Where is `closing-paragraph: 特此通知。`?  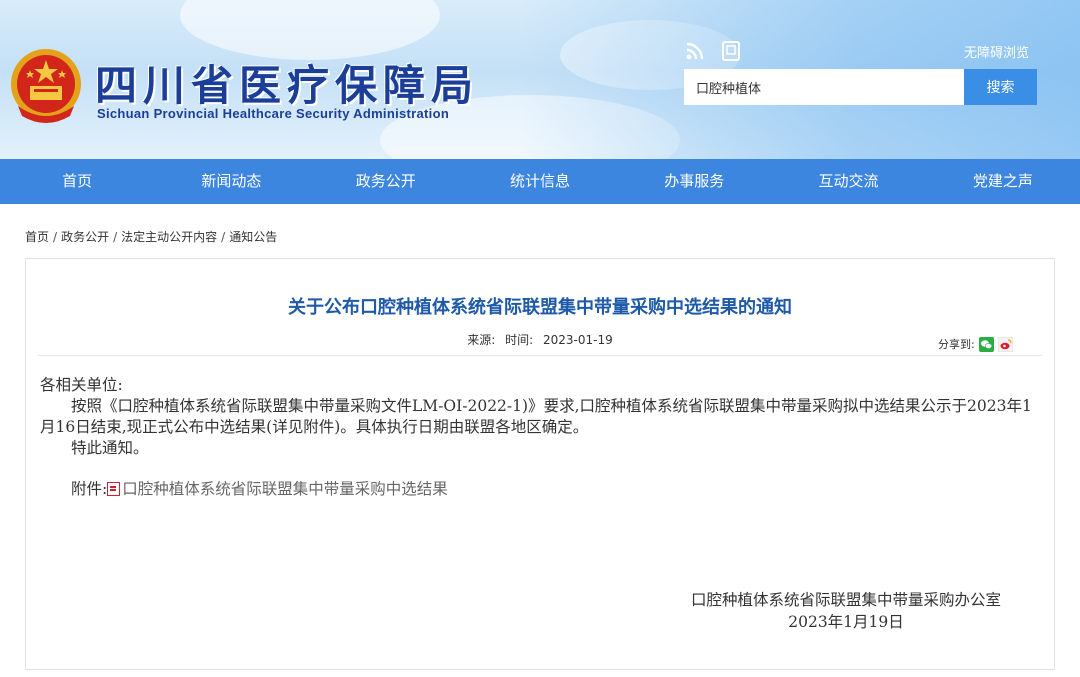
closing-paragraph: 特此通知。 is located at coordinates (110, 448).